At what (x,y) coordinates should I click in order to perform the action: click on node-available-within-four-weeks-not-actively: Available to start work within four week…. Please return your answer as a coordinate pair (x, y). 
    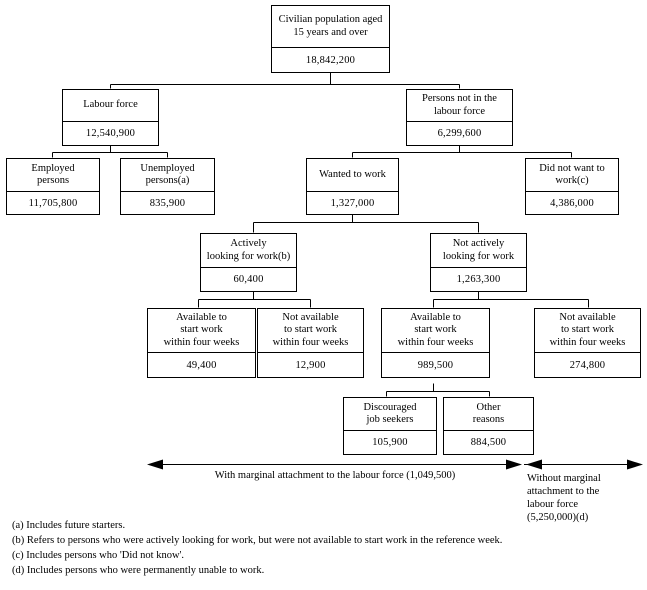
    Looking at the image, I should click on (435, 343).